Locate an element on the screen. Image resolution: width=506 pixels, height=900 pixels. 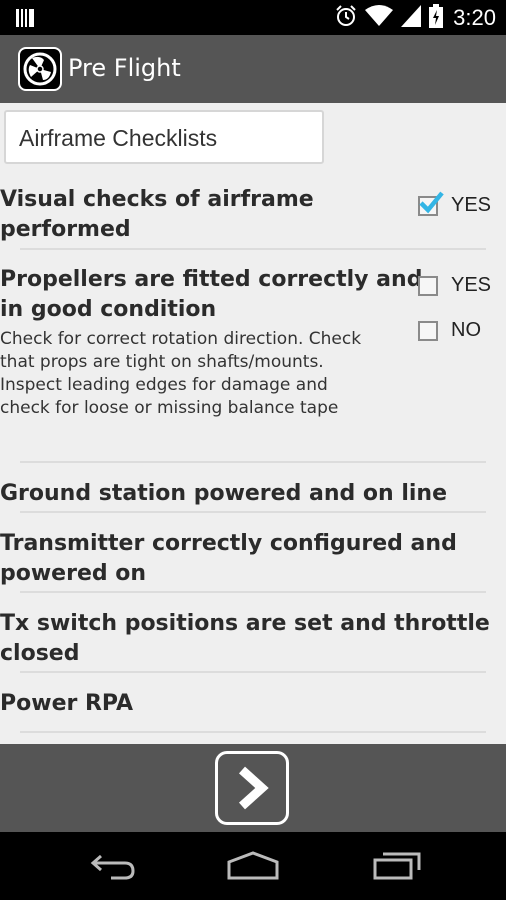
back-button is located at coordinates (112, 866).